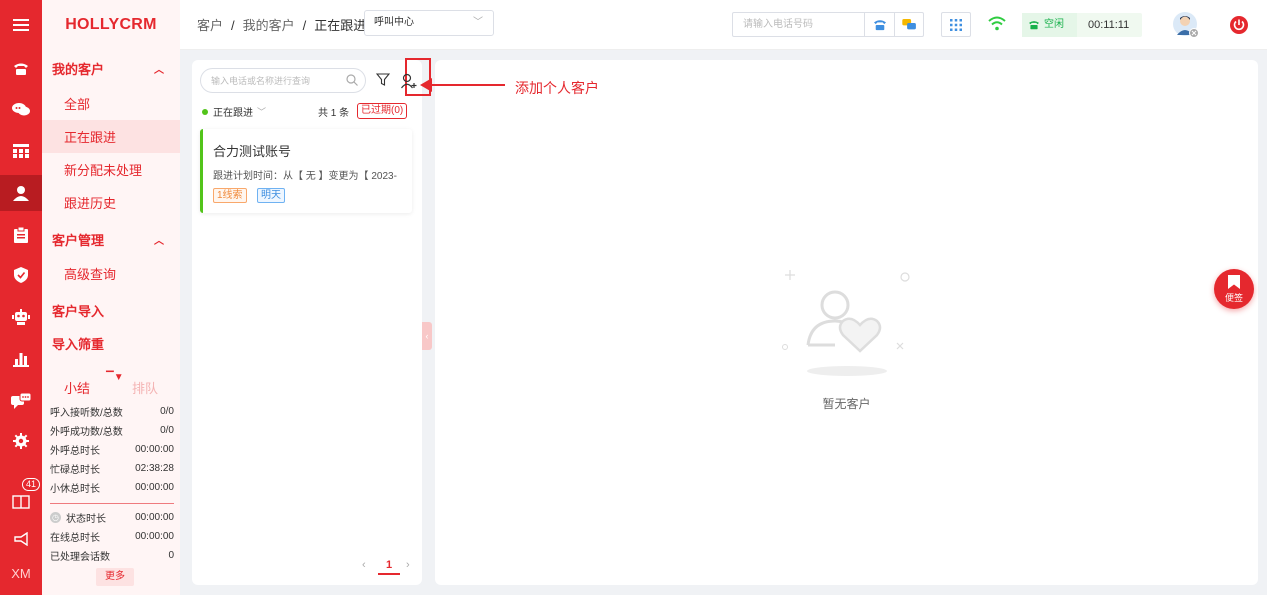 The height and width of the screenshot is (595, 1267). Describe the element at coordinates (1082, 25) in the screenshot. I see `agent-status: 空闲 00:11:11` at that location.